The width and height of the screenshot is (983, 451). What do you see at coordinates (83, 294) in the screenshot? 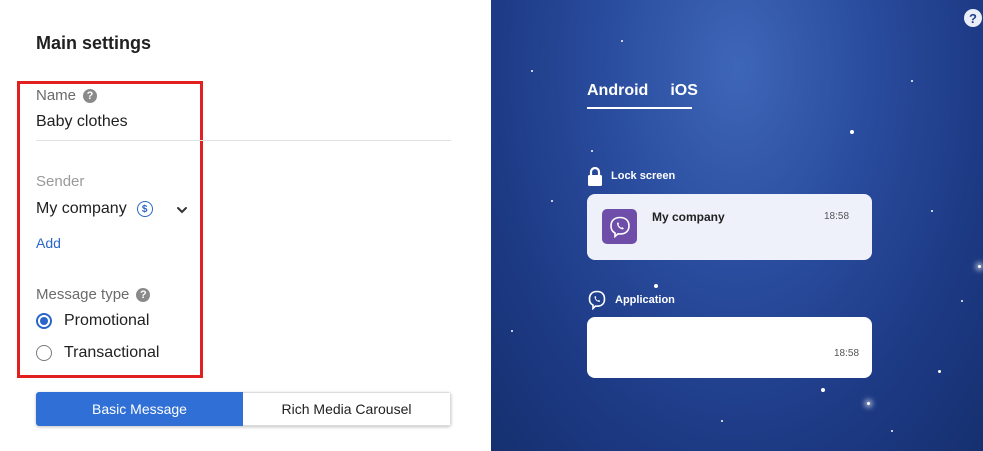
I see `message-type-label: Message type` at bounding box center [83, 294].